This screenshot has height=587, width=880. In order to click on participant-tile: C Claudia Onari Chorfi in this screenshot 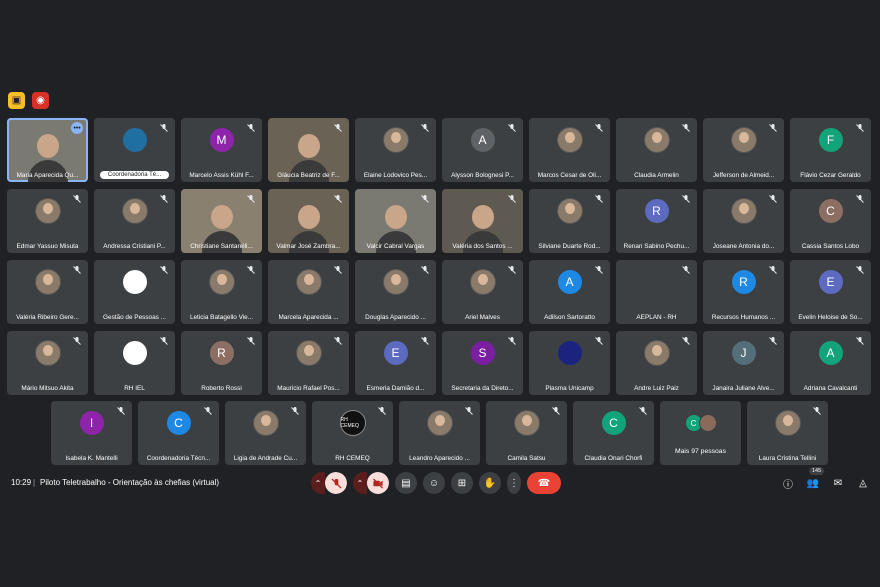, I will do `click(613, 433)`.